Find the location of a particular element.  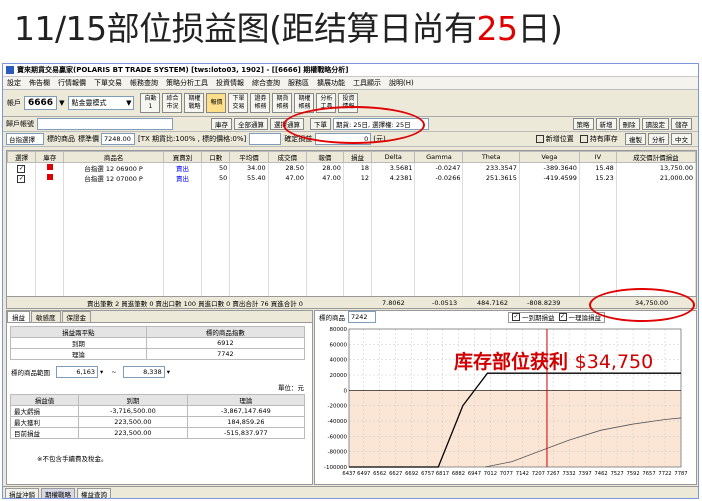

column-header: 買賣別 is located at coordinates (182, 157).